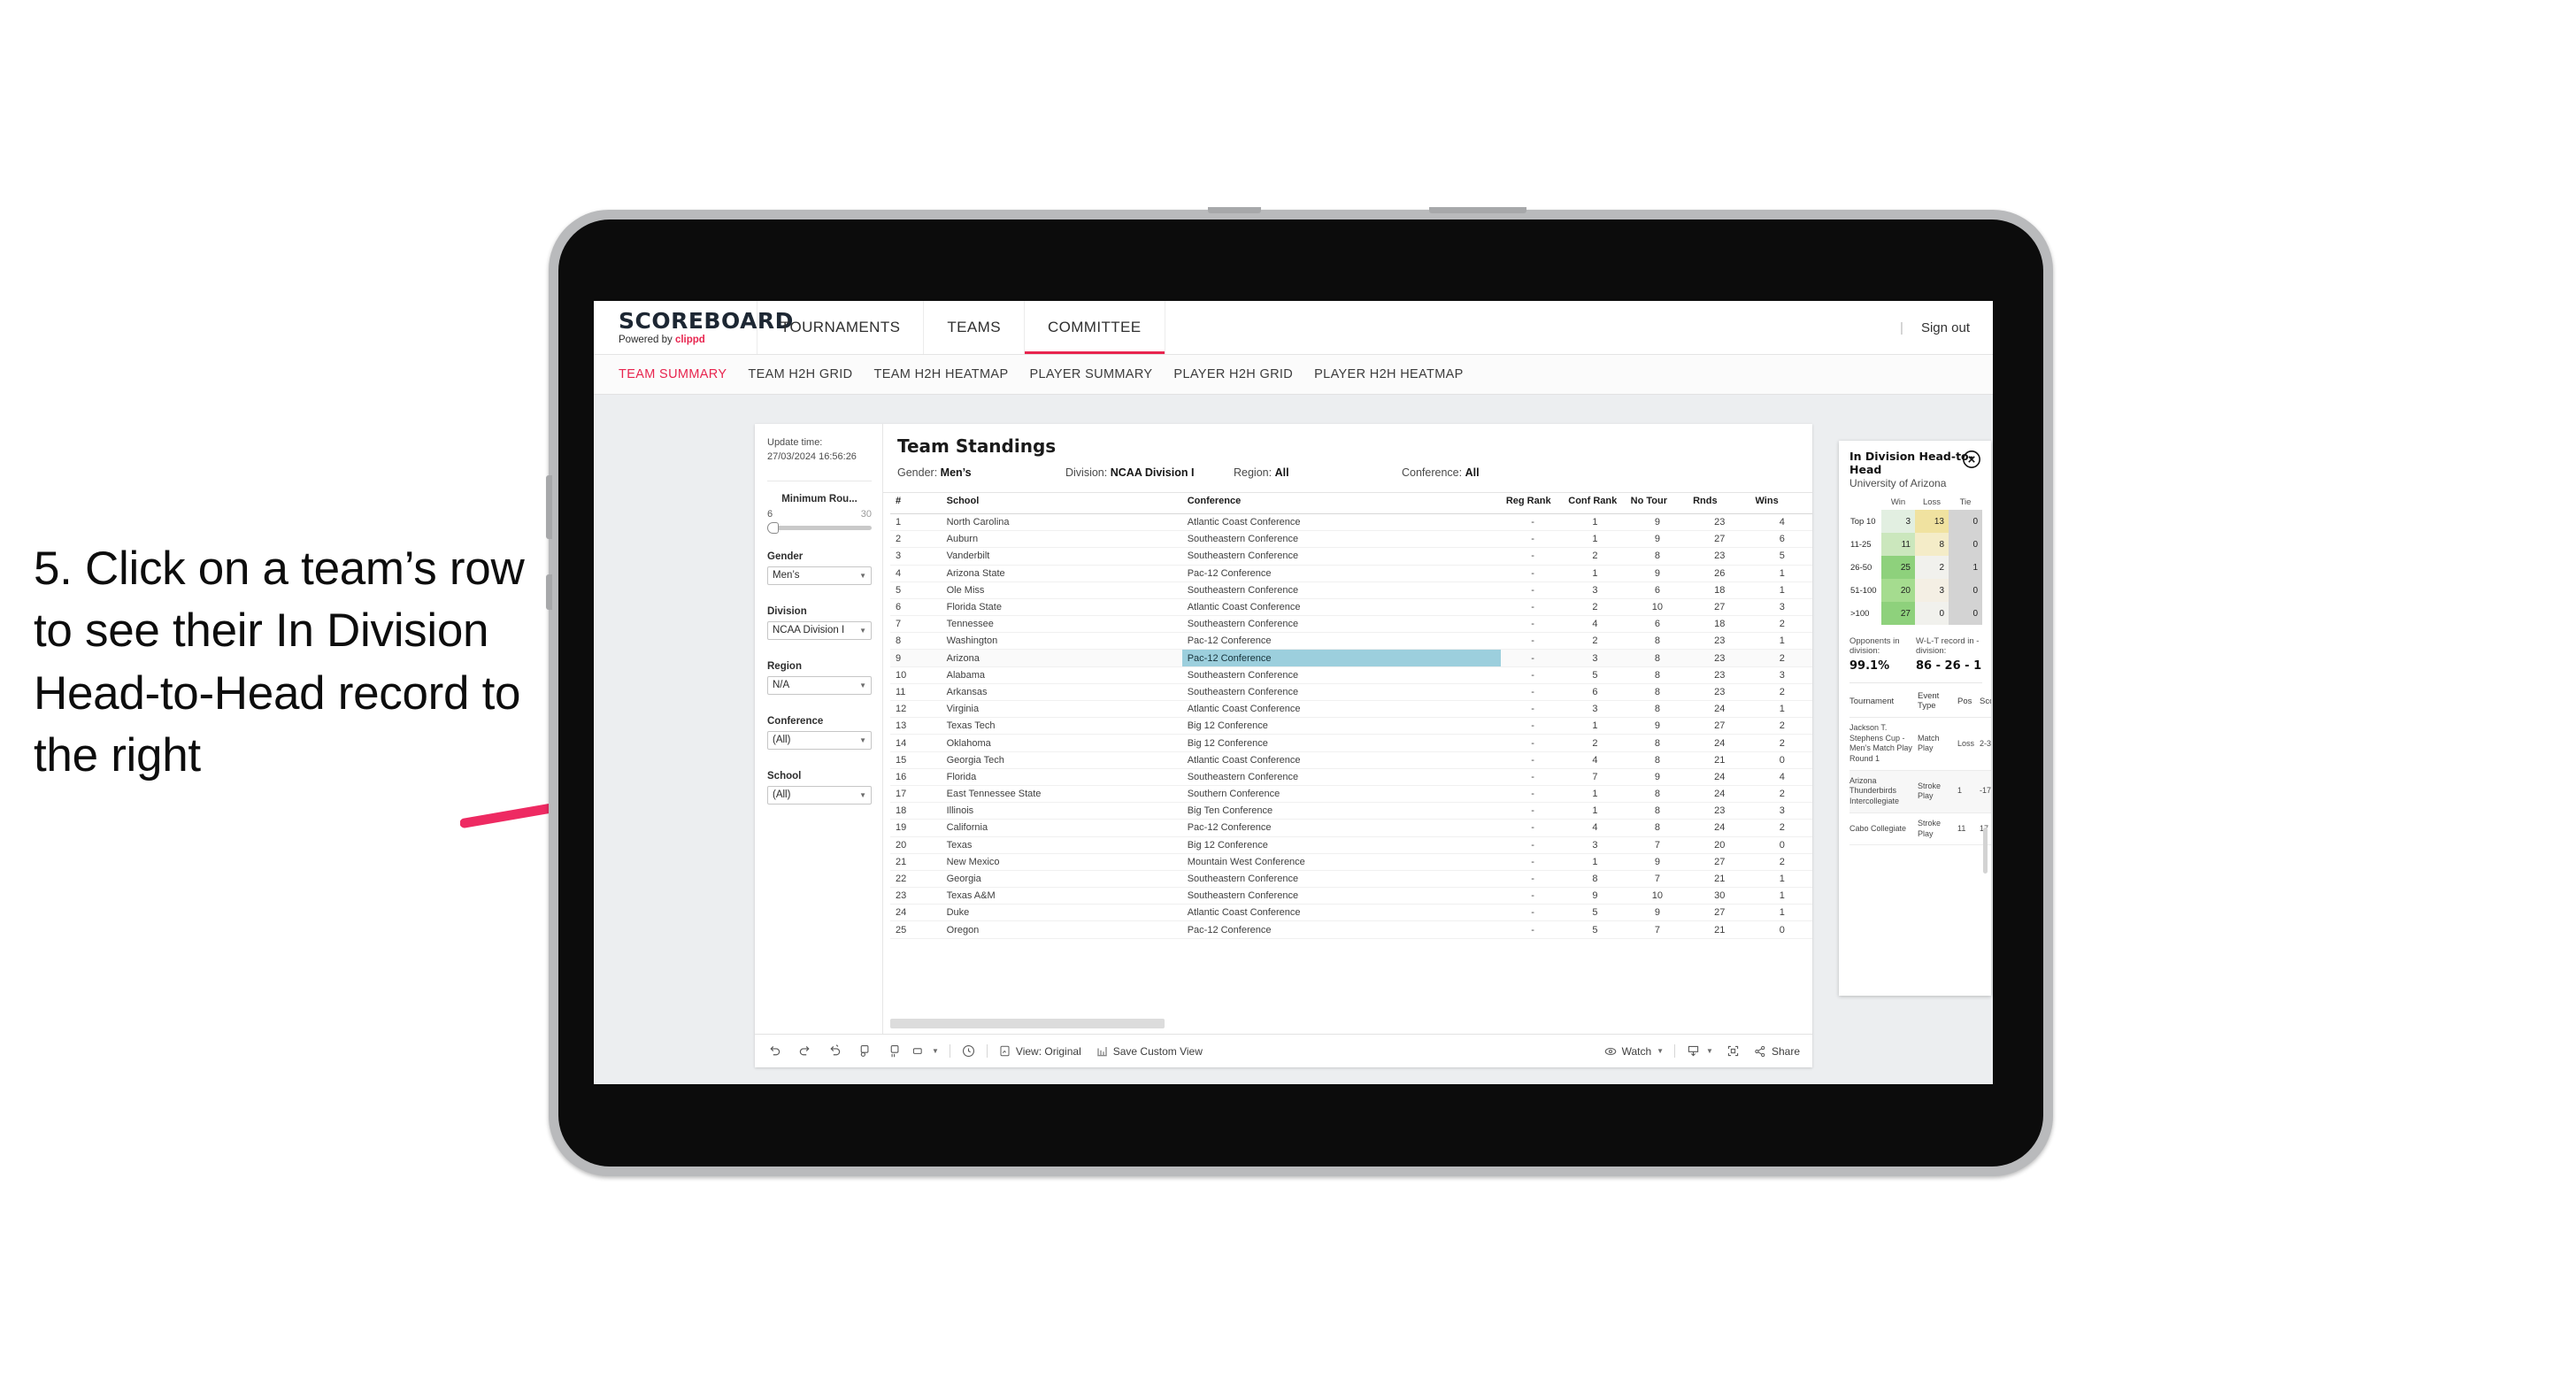  What do you see at coordinates (1932, 590) in the screenshot?
I see `h2h-cell-loss: 3` at bounding box center [1932, 590].